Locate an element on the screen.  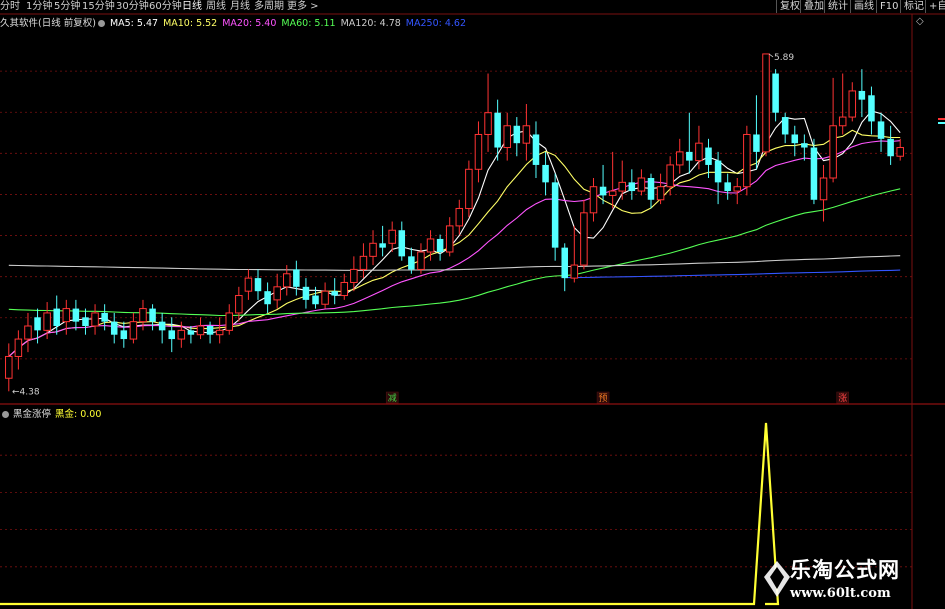
ma-line-ma120 is located at coordinates (454, 263).